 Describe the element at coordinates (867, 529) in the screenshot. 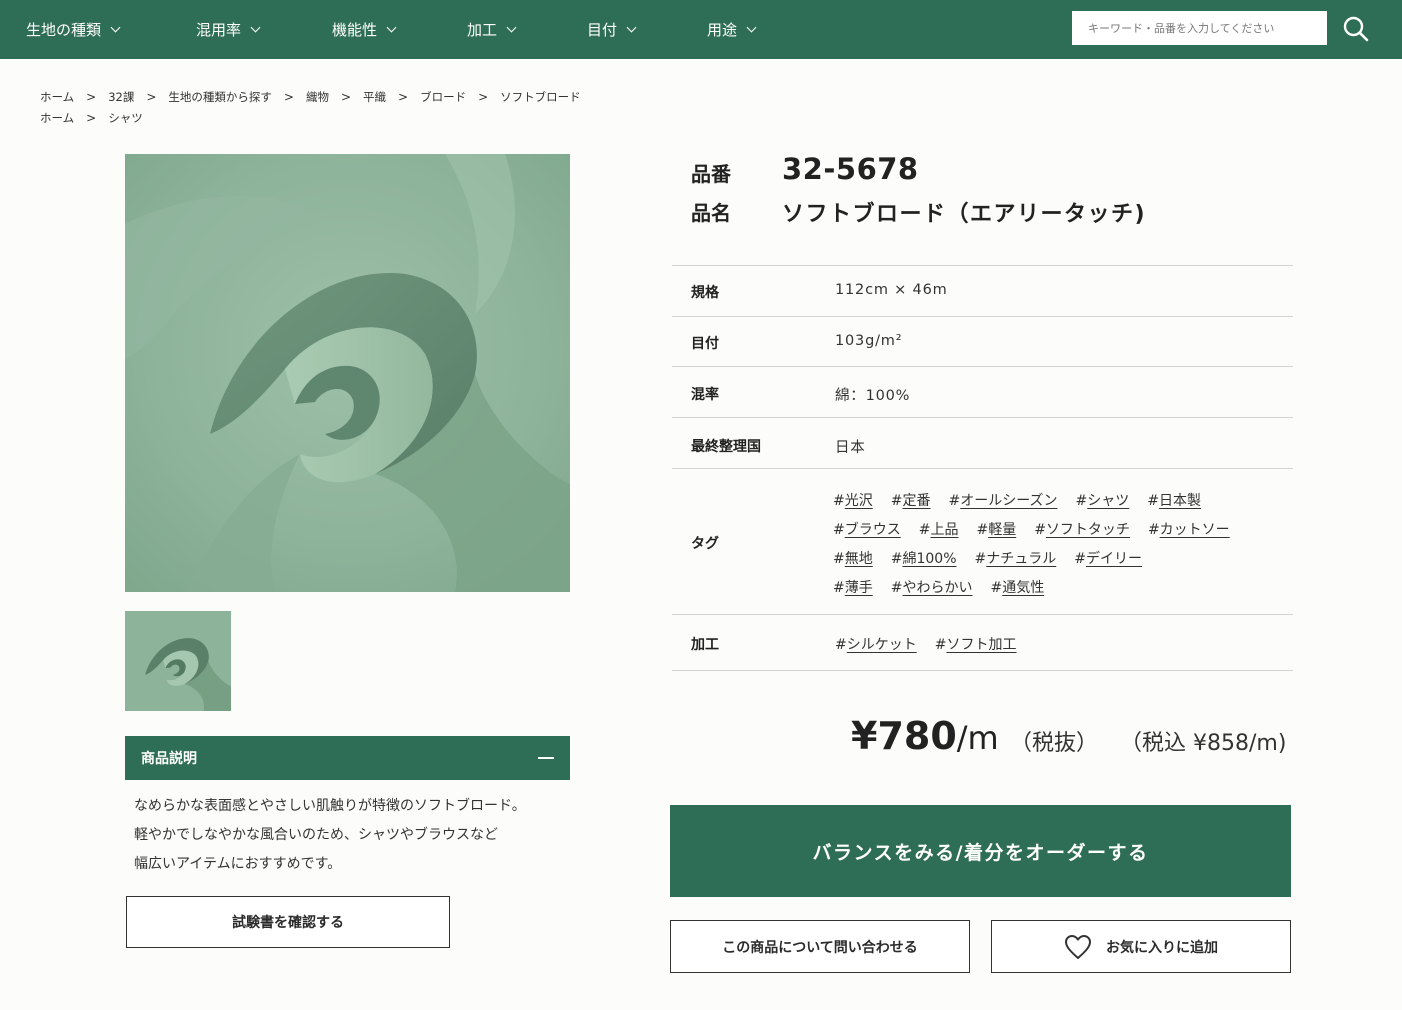

I see `tag-link: #ブラウス` at that location.